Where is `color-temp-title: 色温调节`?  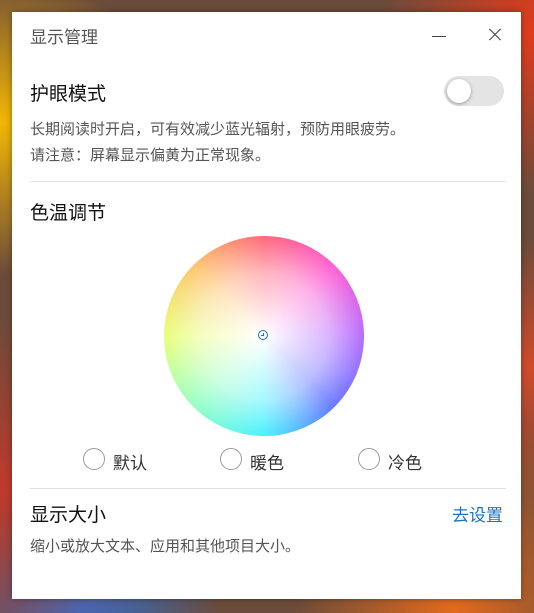 color-temp-title: 色温调节 is located at coordinates (68, 213).